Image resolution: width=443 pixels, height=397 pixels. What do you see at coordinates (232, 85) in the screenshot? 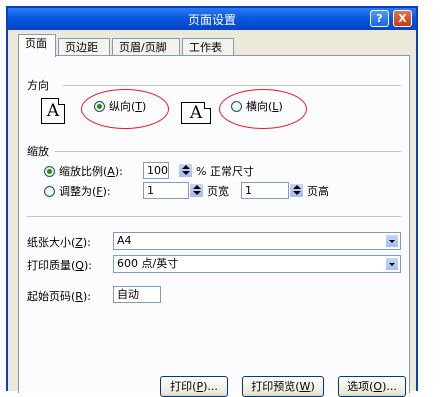
I see `orientation-divider` at bounding box center [232, 85].